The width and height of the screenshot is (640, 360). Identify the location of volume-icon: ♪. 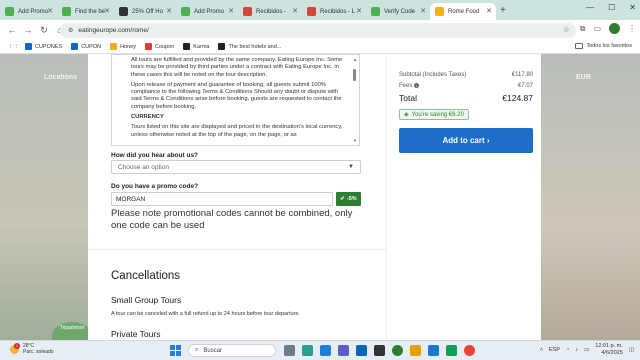
(576, 350).